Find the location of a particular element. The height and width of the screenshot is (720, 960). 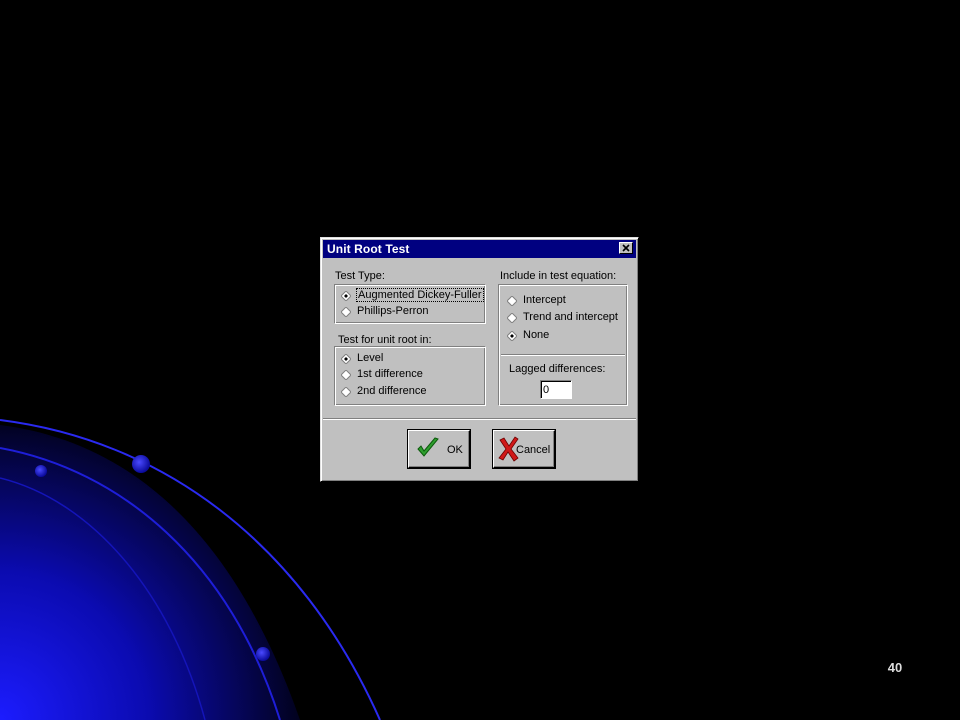

close-button is located at coordinates (626, 248).